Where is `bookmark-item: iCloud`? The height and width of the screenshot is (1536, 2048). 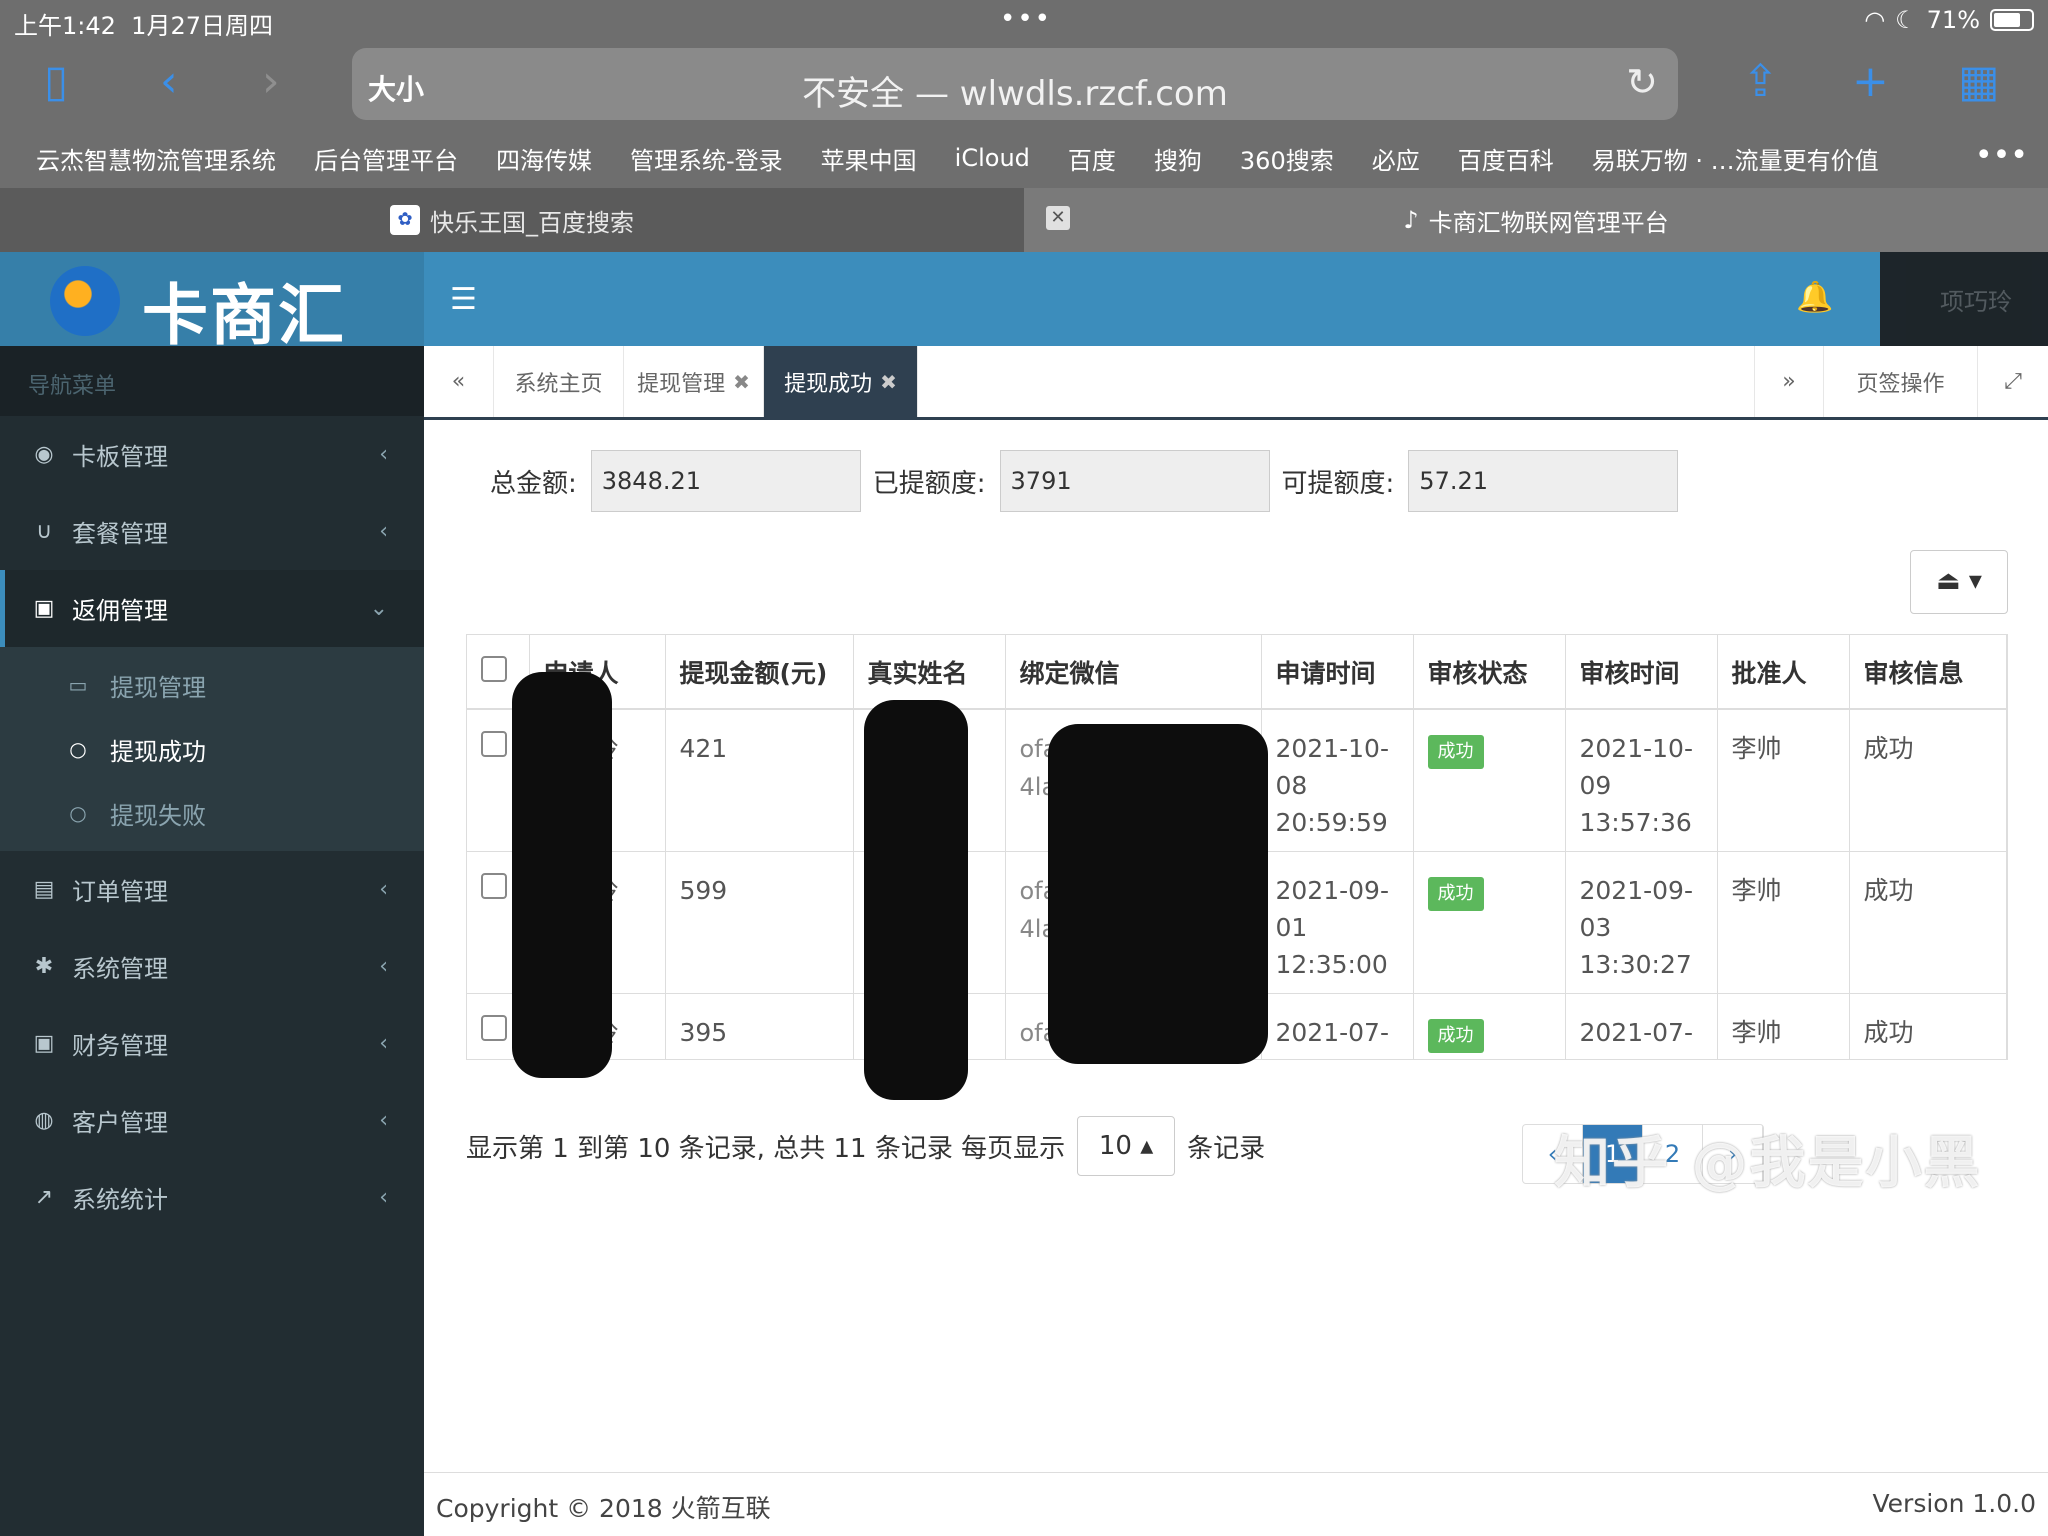
bookmark-item: iCloud is located at coordinates (992, 158).